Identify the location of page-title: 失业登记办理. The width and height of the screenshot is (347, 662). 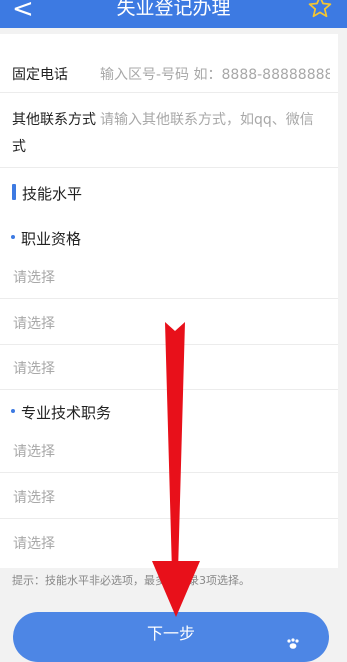
(173, 9).